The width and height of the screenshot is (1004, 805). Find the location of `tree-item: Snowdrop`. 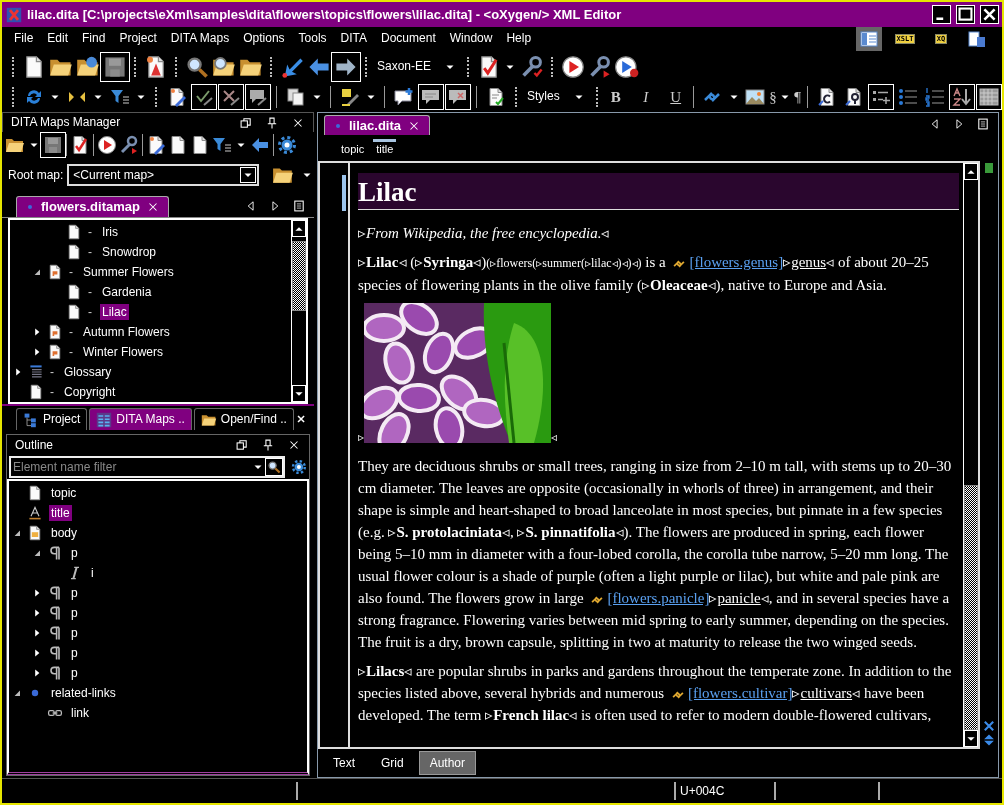

tree-item: Snowdrop is located at coordinates (129, 252).